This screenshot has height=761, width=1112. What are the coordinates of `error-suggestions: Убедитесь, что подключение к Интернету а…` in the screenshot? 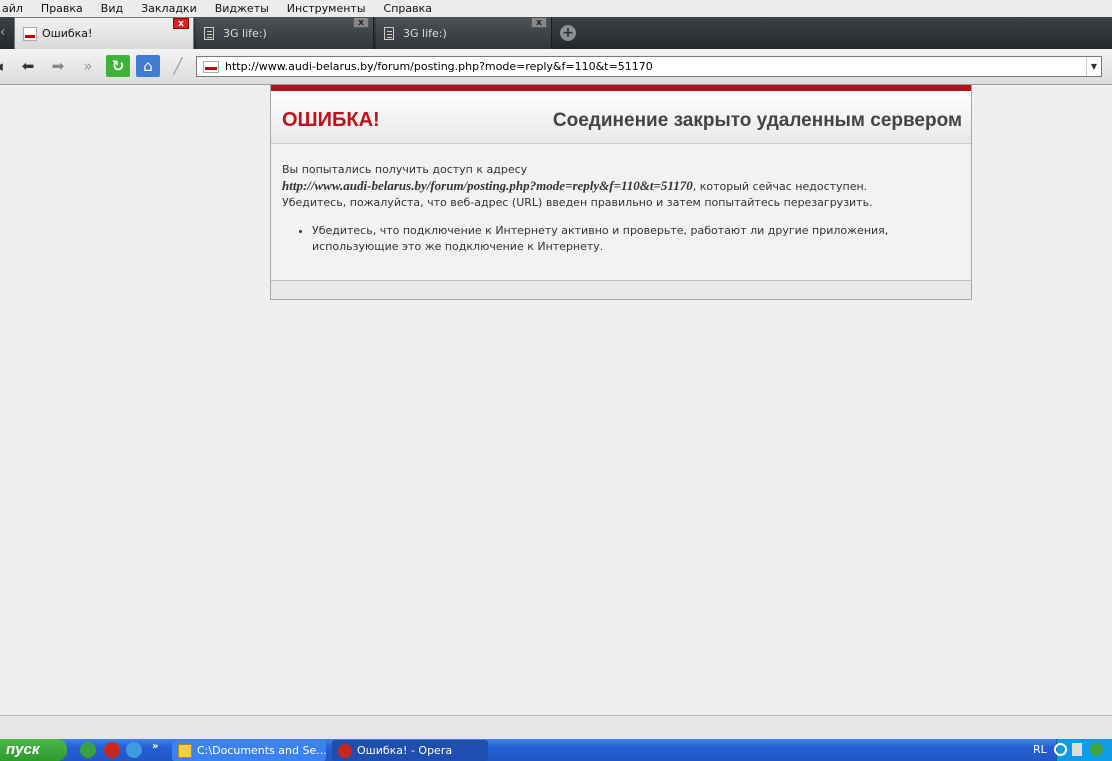 It's located at (636, 239).